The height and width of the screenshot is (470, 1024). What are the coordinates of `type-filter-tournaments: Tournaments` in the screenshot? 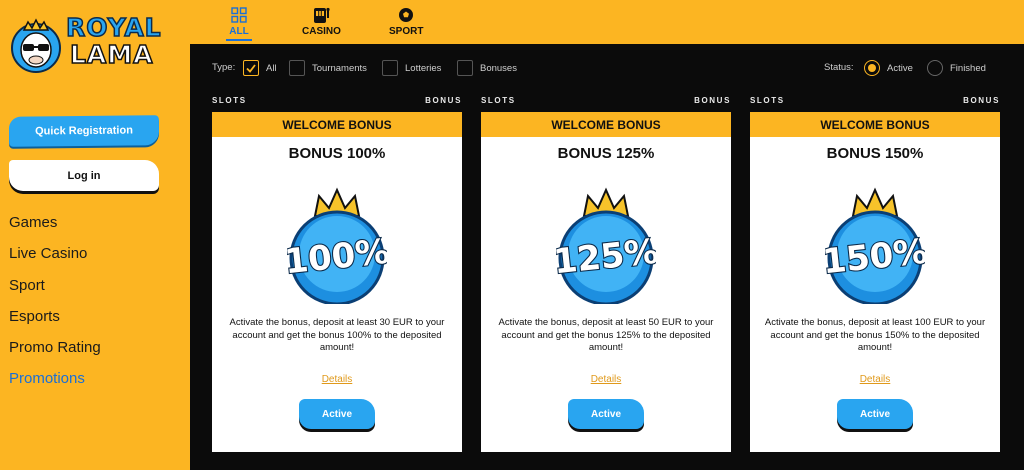 It's located at (328, 68).